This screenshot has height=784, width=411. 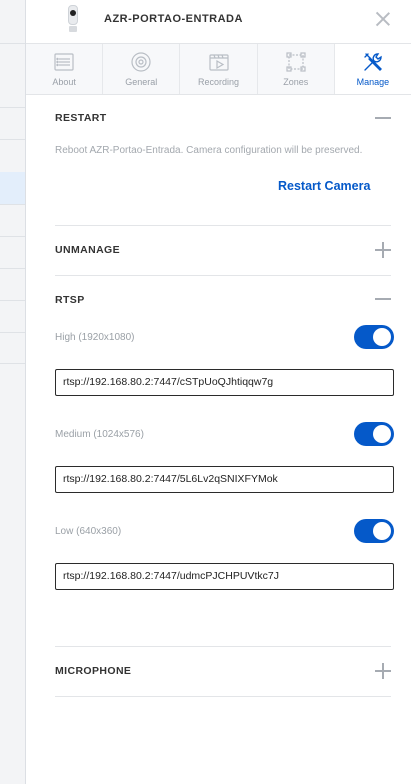 I want to click on zones-icon, so click(x=296, y=62).